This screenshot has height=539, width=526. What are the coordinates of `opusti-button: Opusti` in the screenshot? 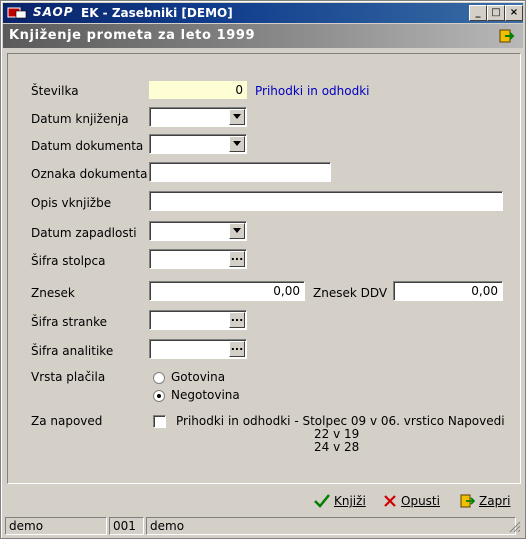 It's located at (411, 501).